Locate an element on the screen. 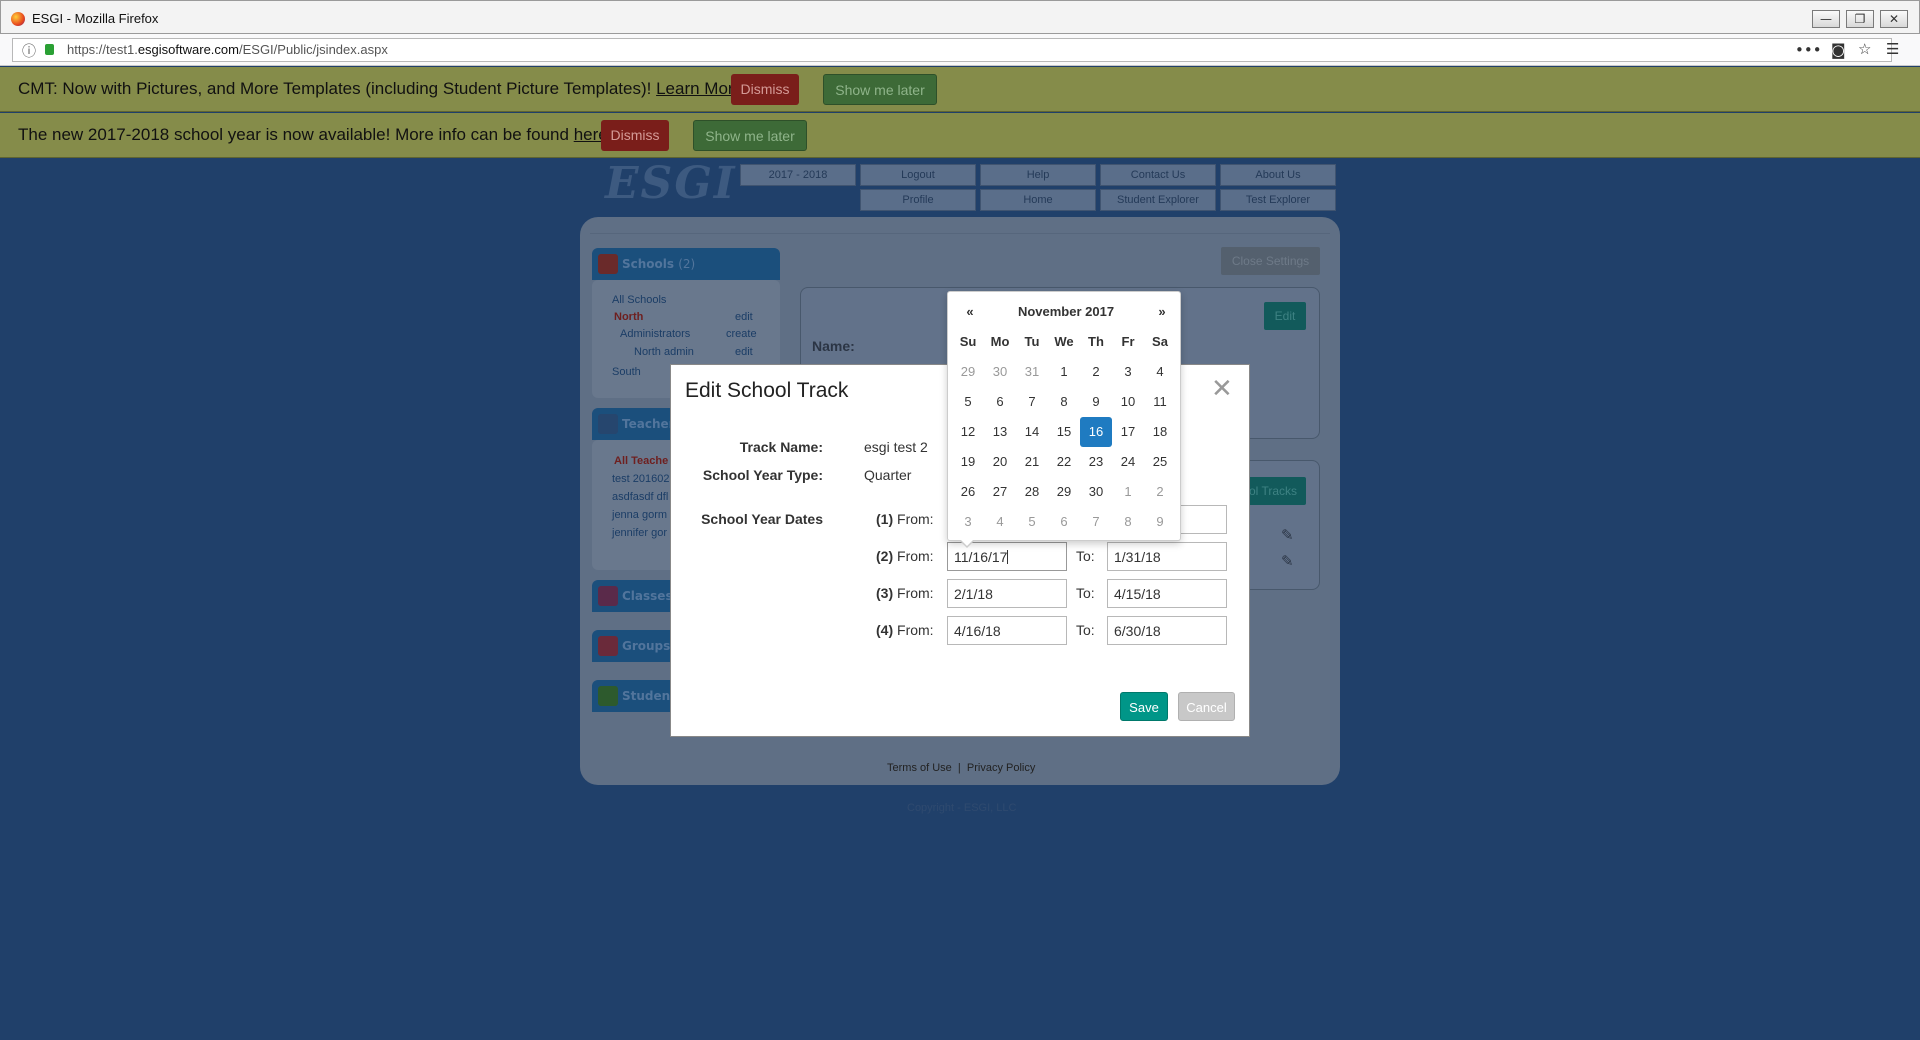  close-settings-button: Close Settings is located at coordinates (1270, 261).